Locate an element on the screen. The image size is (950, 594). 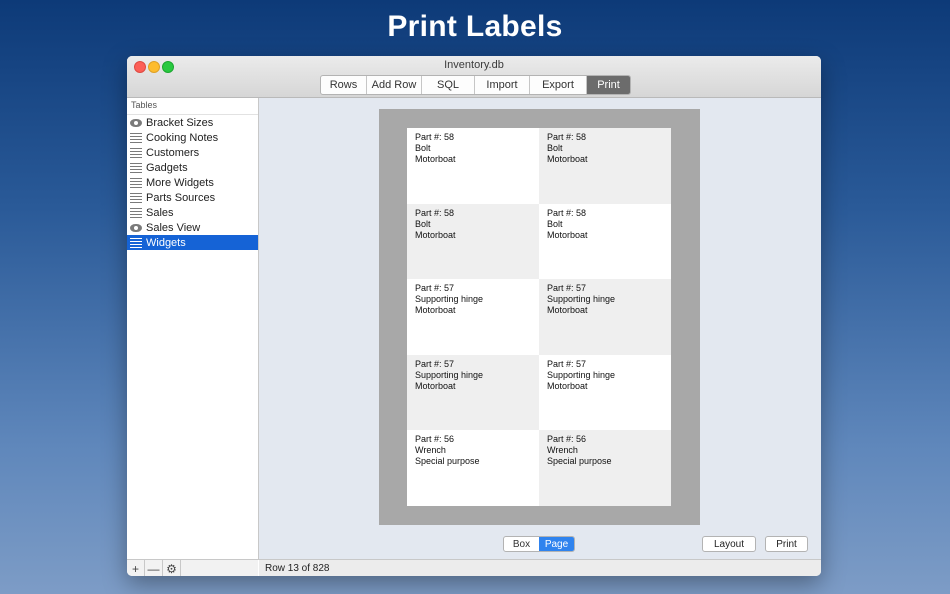
toolbar-tabs: Rows Add Row SQL Import Export Print is located at coordinates (475, 85).